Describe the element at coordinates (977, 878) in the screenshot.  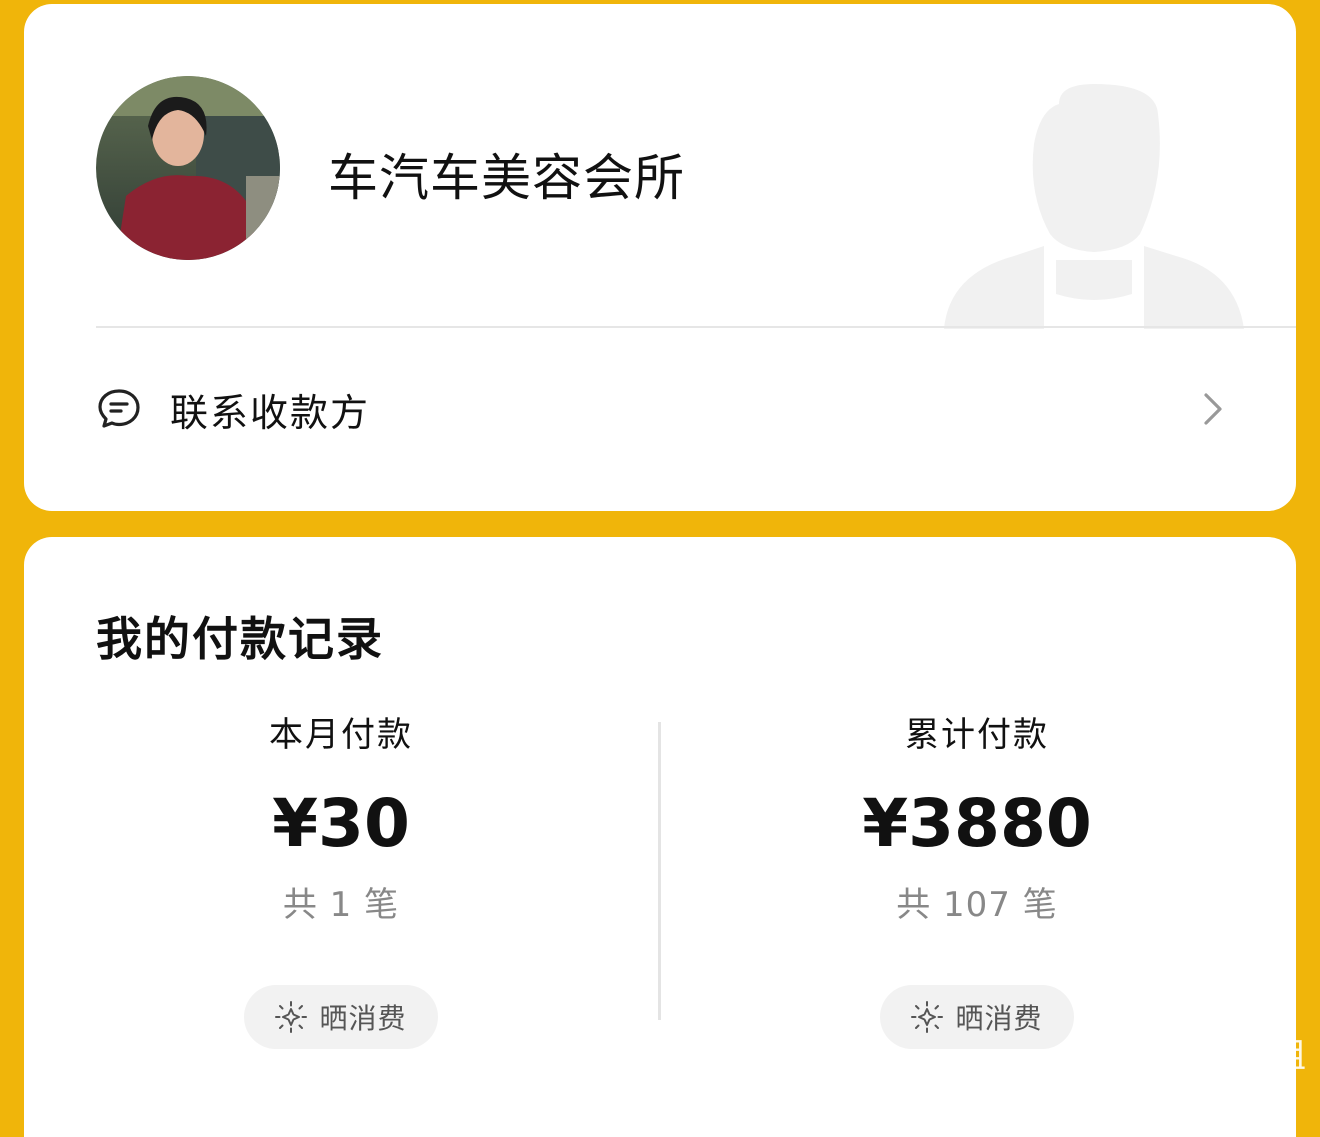
I see `total-payment-stat: 累计付款 ¥3880 共 107 笔 晒消费` at that location.